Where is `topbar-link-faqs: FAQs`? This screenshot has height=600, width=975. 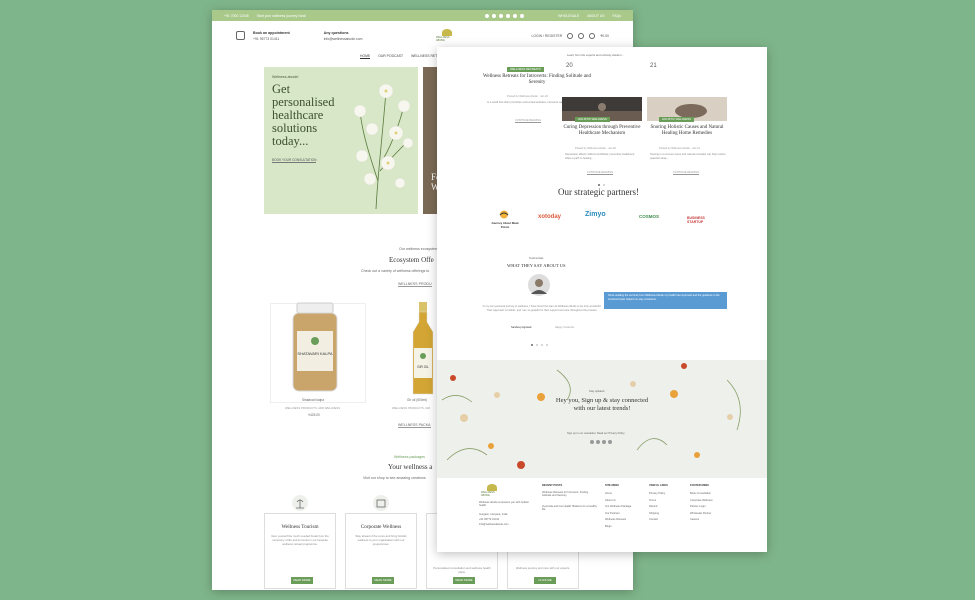
topbar-link-faqs: FAQs is located at coordinates (617, 16).